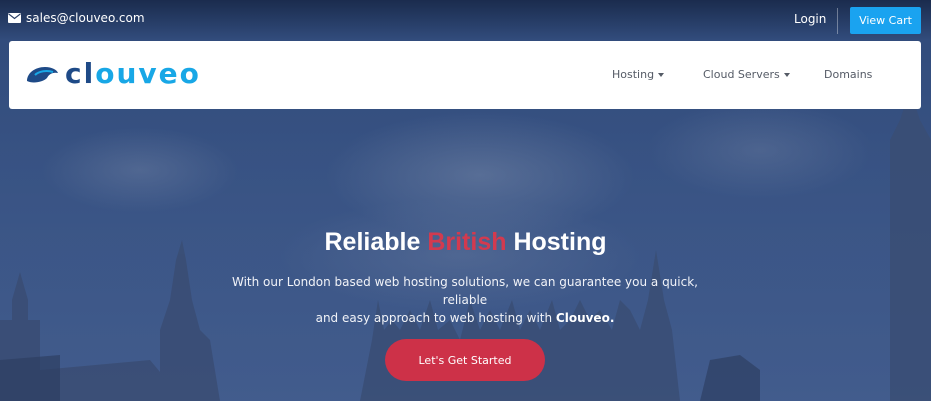 This screenshot has width=931, height=401. Describe the element at coordinates (465, 360) in the screenshot. I see `get-started-button: Let's Get Started` at that location.